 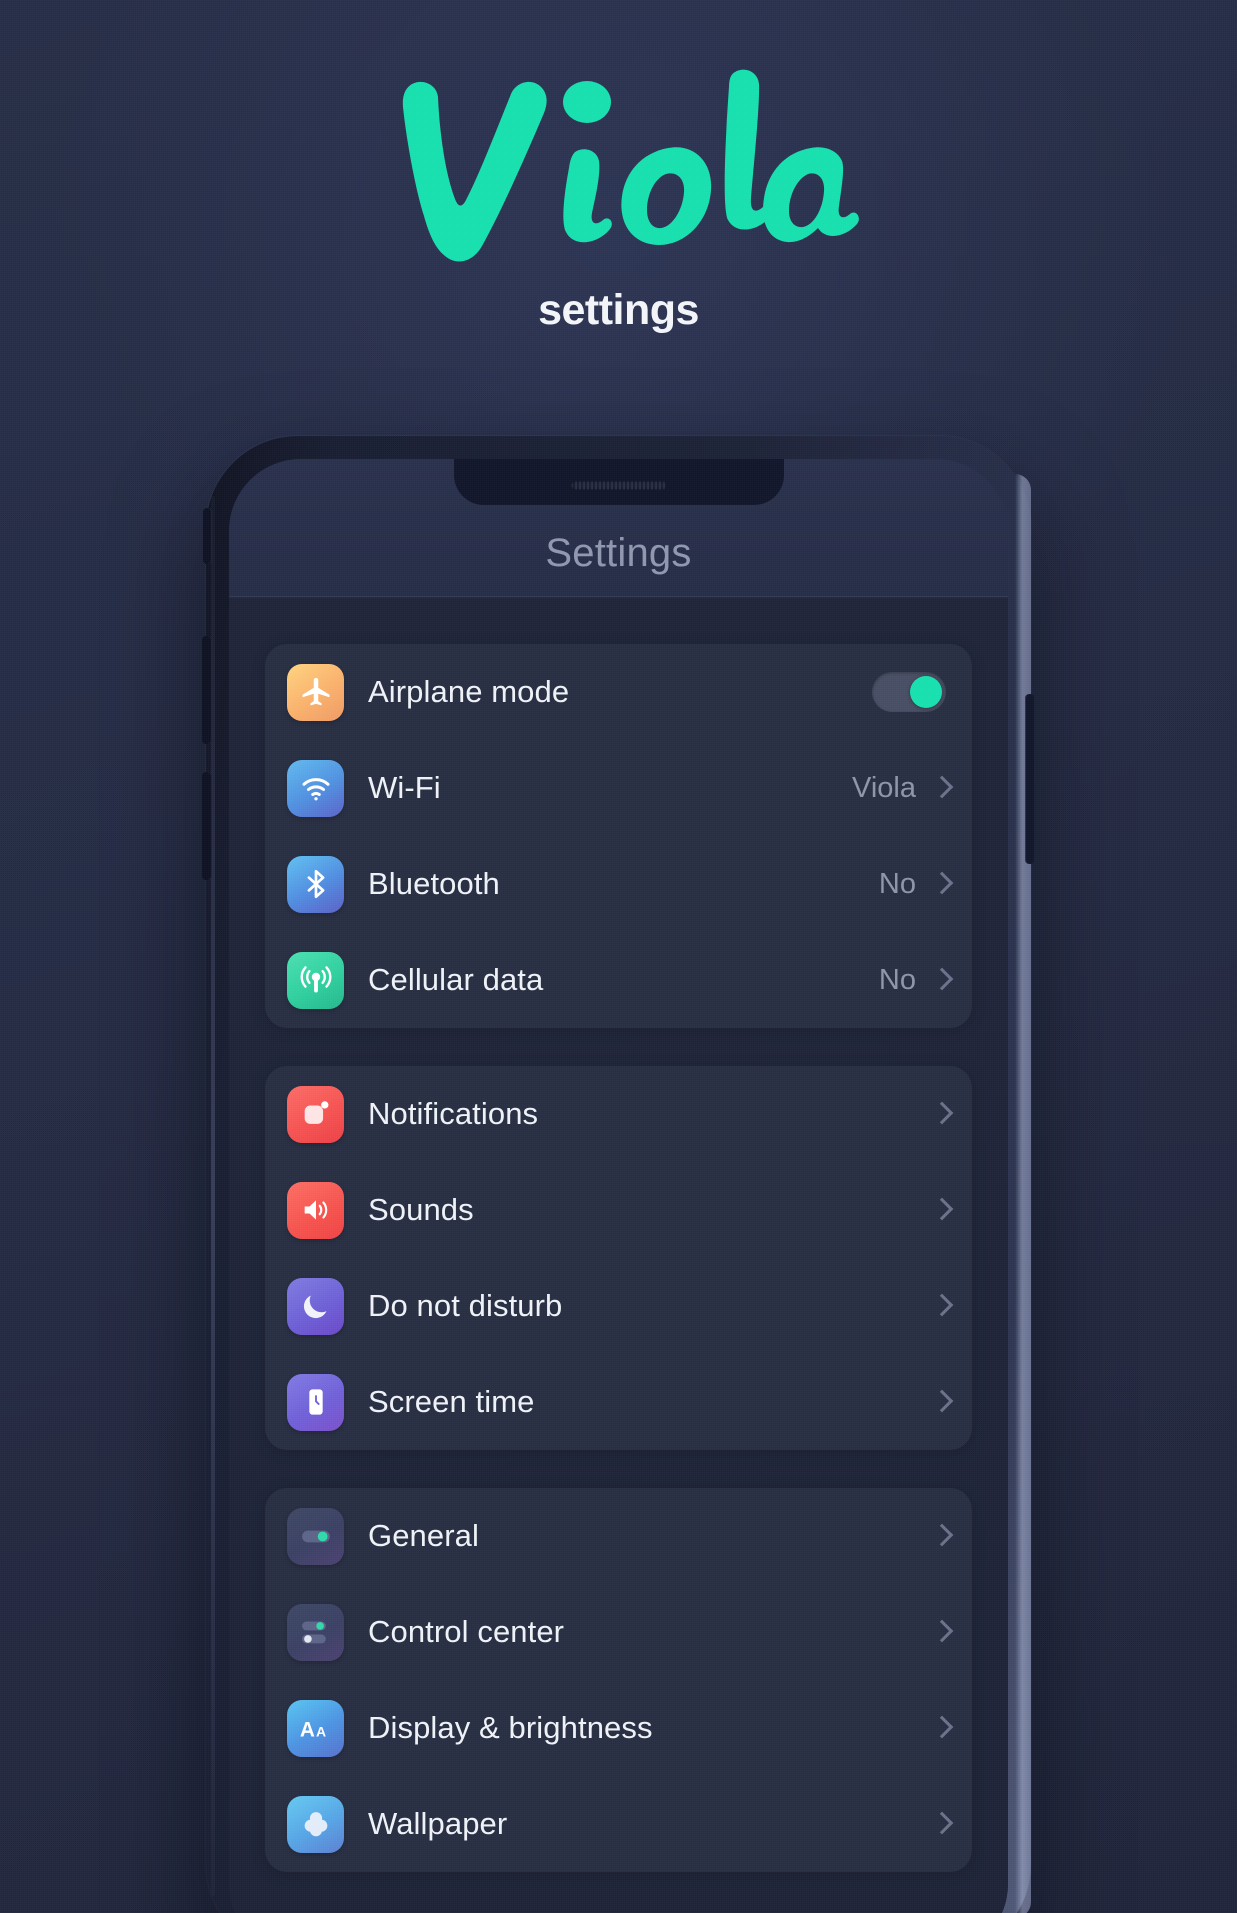 What do you see at coordinates (618, 1824) in the screenshot?
I see `list-item-wallpaper: Wallpaper` at bounding box center [618, 1824].